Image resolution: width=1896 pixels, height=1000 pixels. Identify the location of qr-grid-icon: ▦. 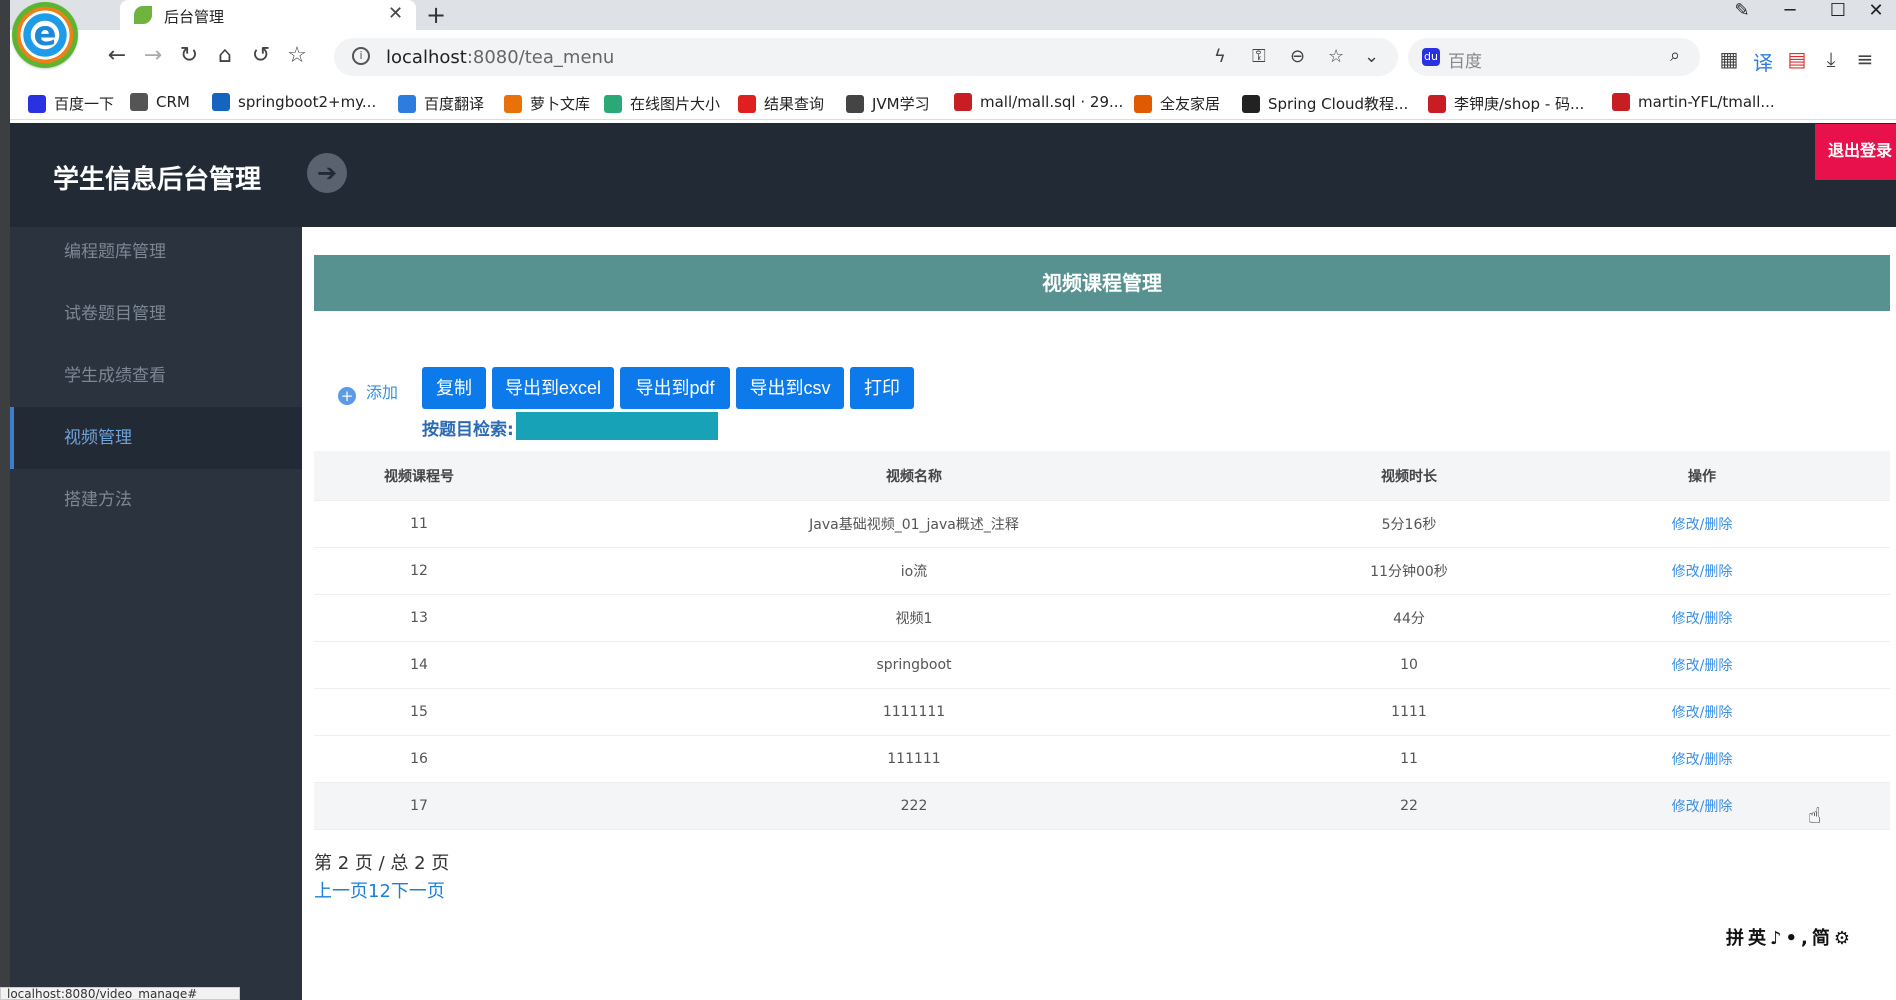
(1729, 59).